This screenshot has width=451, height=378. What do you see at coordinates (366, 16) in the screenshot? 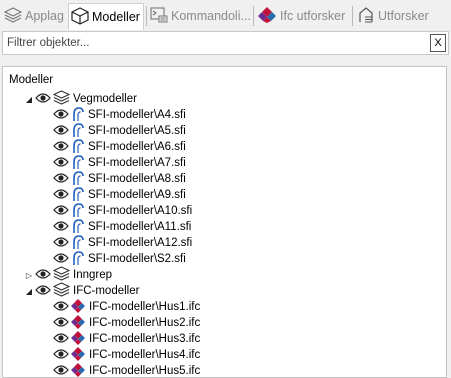
I see `explorer-icon` at bounding box center [366, 16].